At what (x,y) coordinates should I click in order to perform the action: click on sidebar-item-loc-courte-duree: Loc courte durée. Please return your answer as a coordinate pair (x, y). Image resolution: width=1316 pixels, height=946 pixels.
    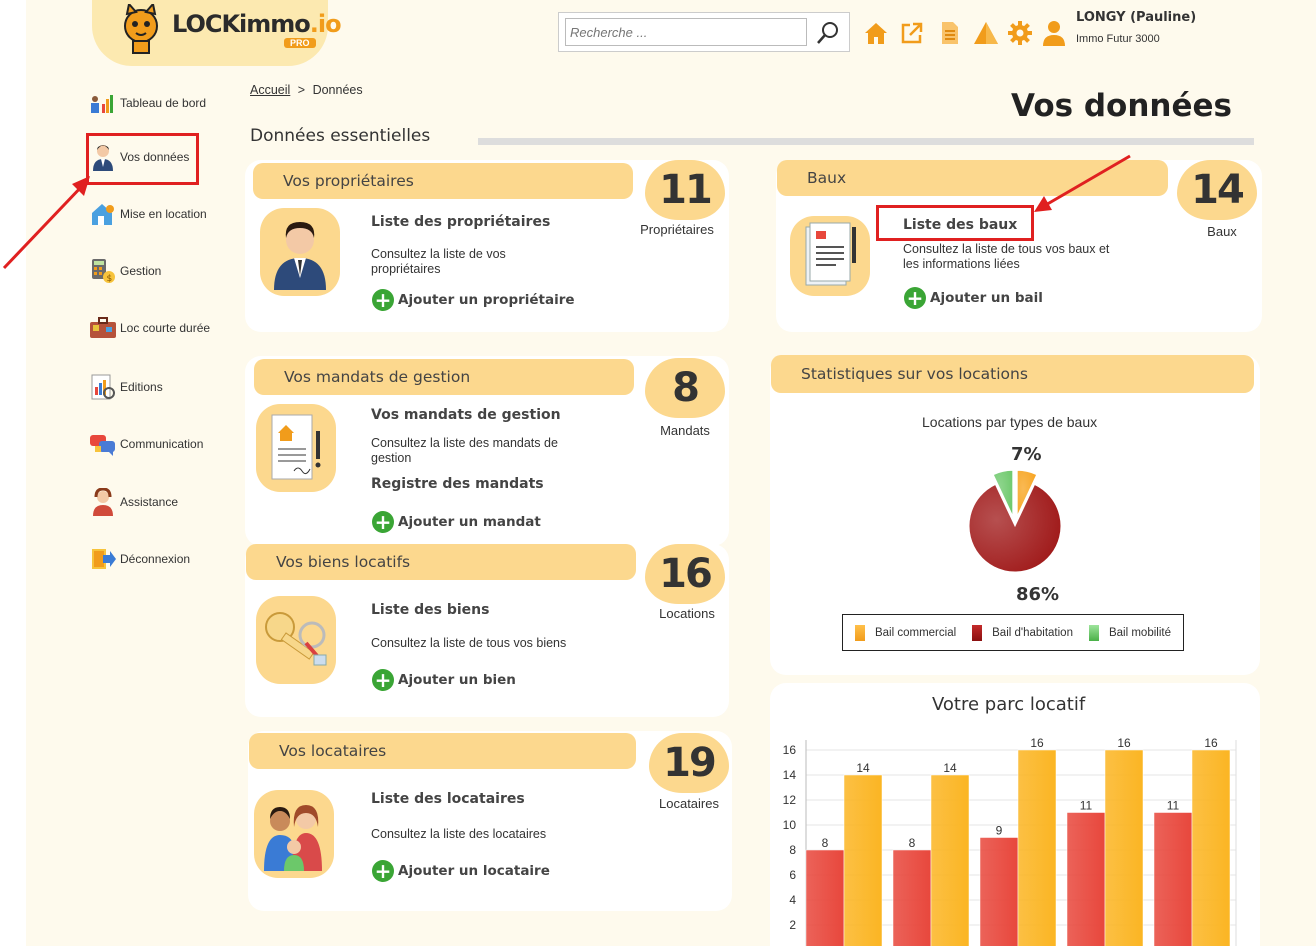
    Looking at the image, I should click on (153, 328).